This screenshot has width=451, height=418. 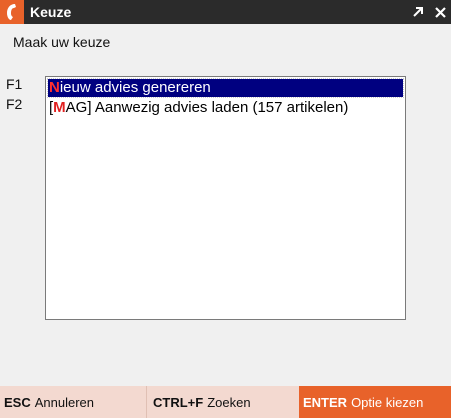 What do you see at coordinates (418, 12) in the screenshot?
I see `maximize-icon` at bounding box center [418, 12].